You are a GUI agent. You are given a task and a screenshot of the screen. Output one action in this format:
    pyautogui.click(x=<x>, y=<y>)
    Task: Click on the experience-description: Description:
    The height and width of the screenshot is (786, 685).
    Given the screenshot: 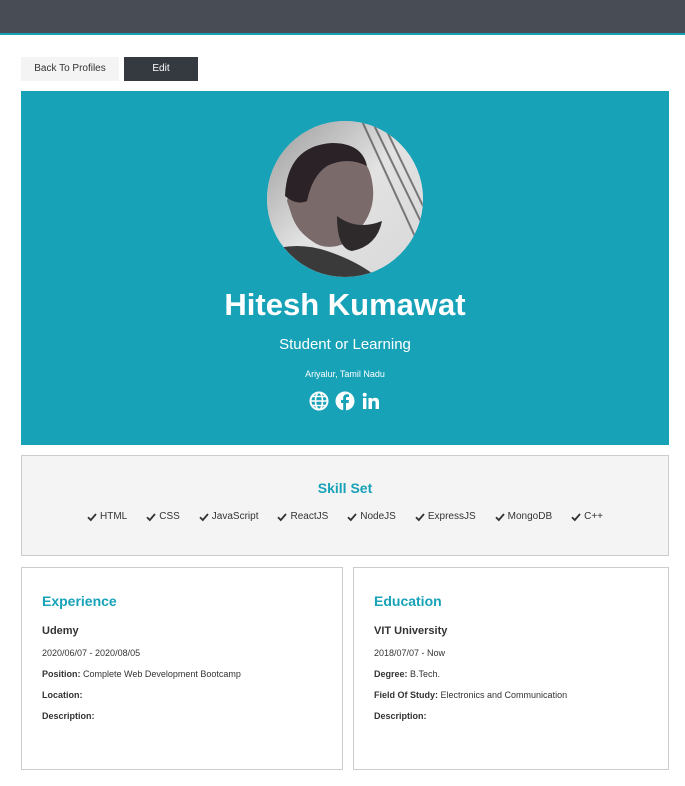 What is the action you would take?
    pyautogui.click(x=68, y=716)
    